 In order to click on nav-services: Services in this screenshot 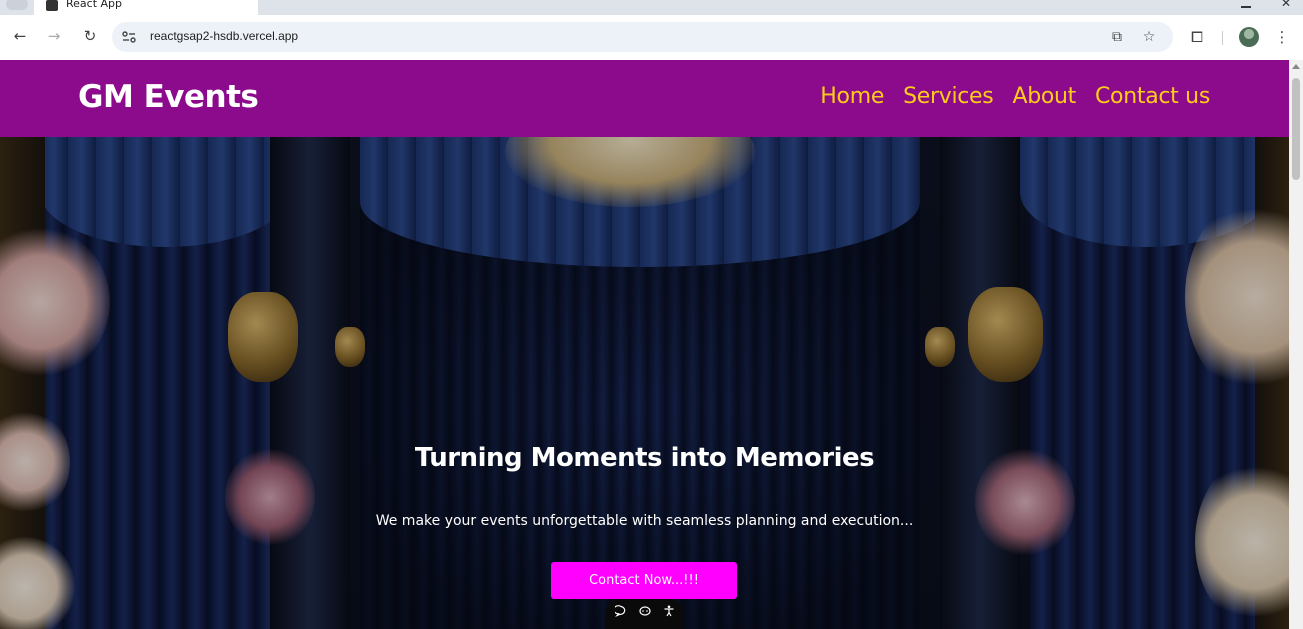, I will do `click(948, 96)`.